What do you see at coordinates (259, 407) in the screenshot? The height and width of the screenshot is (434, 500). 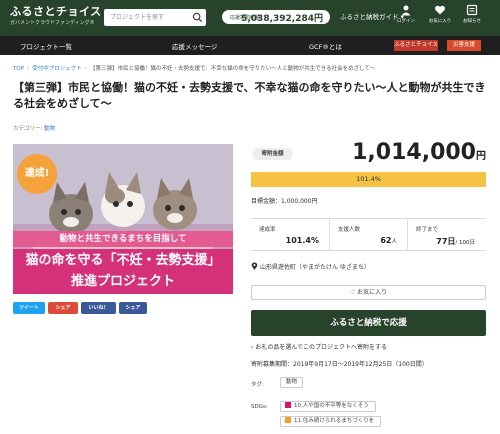 I see `sdgs-label: SDGs:` at bounding box center [259, 407].